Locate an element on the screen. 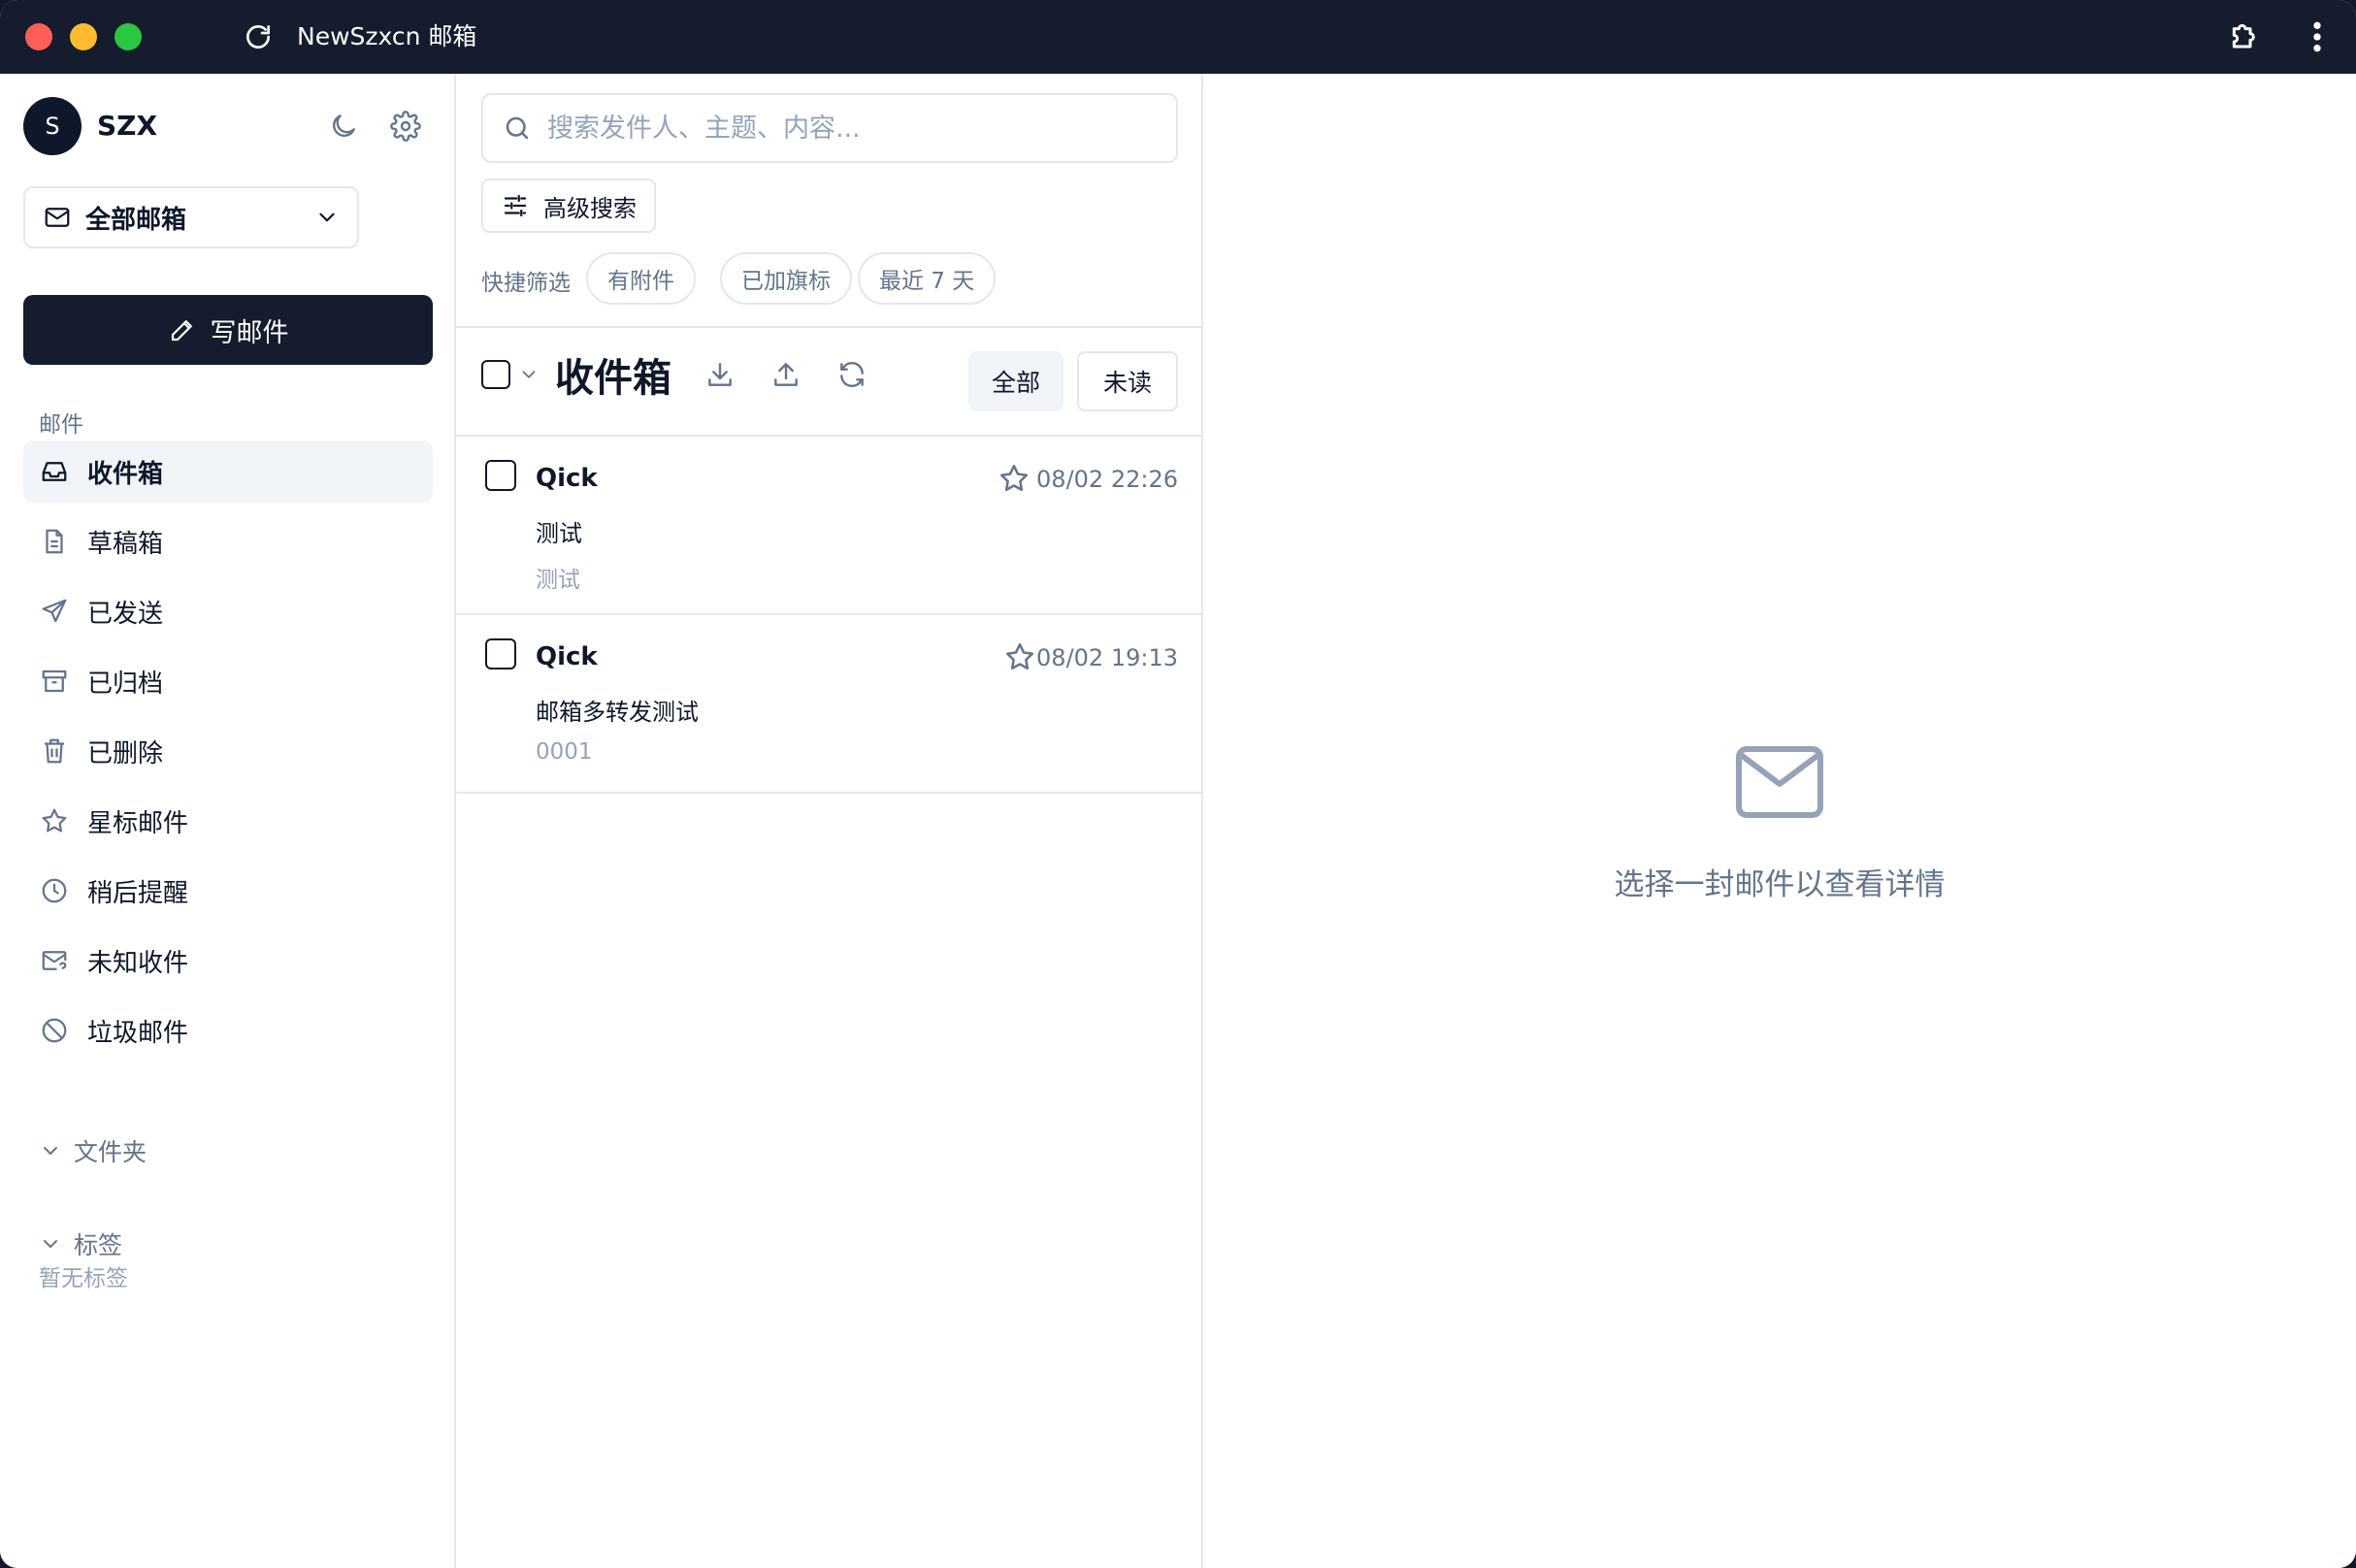 This screenshot has height=1568, width=2356. folders-toggle: 文件夹 is located at coordinates (93, 1150).